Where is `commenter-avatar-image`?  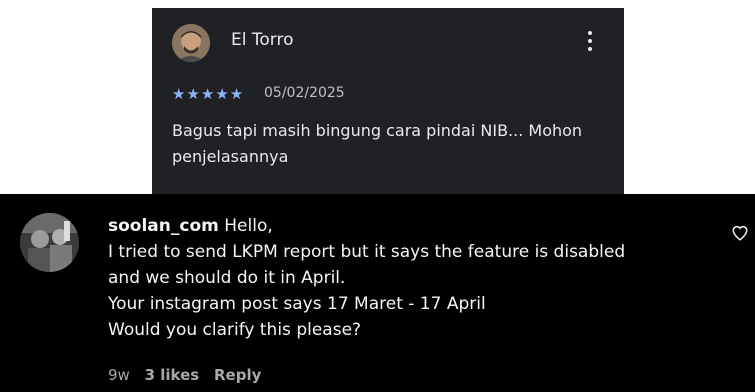
commenter-avatar-image is located at coordinates (49, 242).